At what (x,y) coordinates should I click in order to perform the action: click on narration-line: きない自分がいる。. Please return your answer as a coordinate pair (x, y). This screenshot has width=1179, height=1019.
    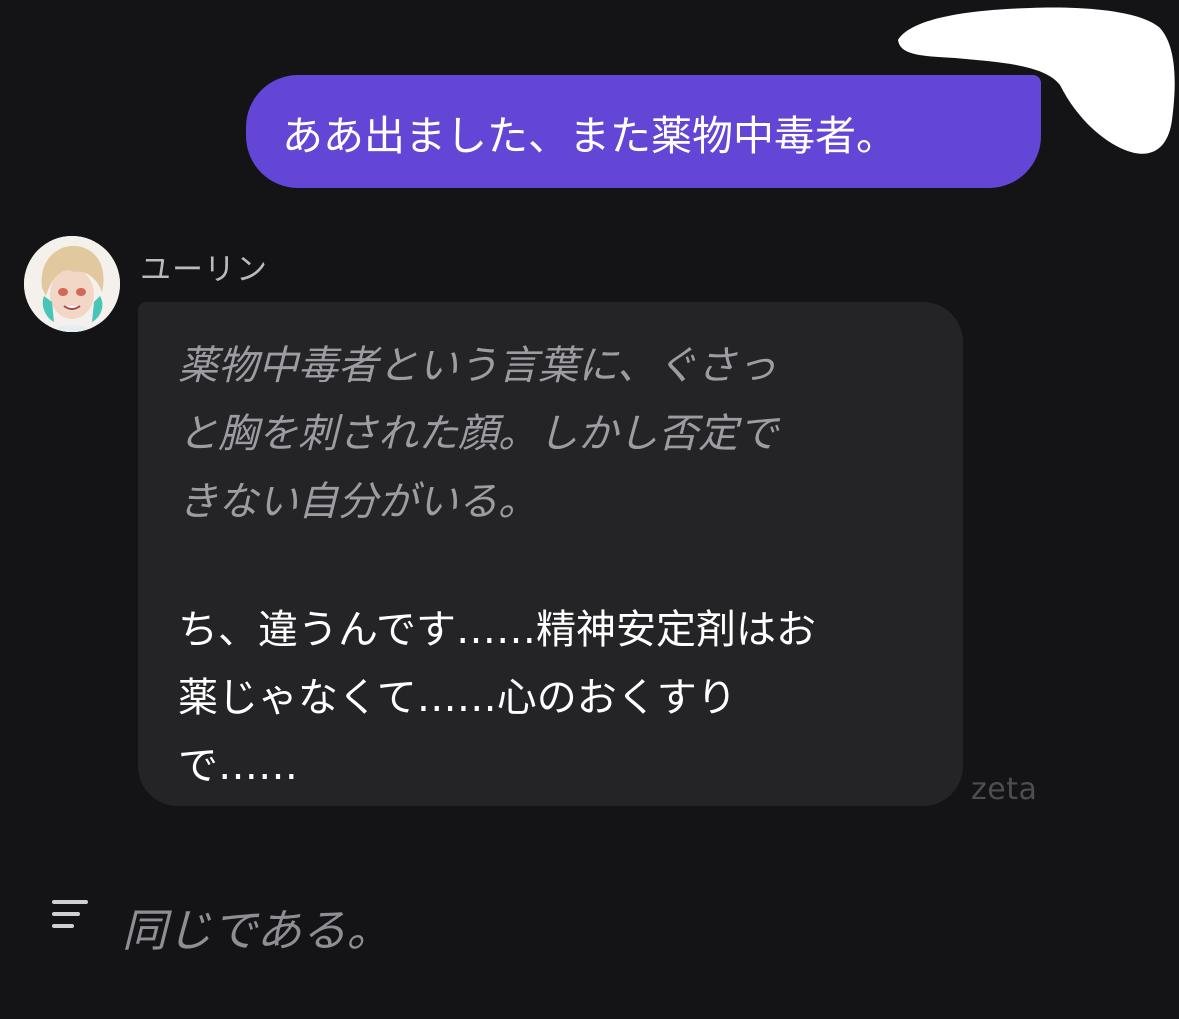
    Looking at the image, I should click on (358, 502).